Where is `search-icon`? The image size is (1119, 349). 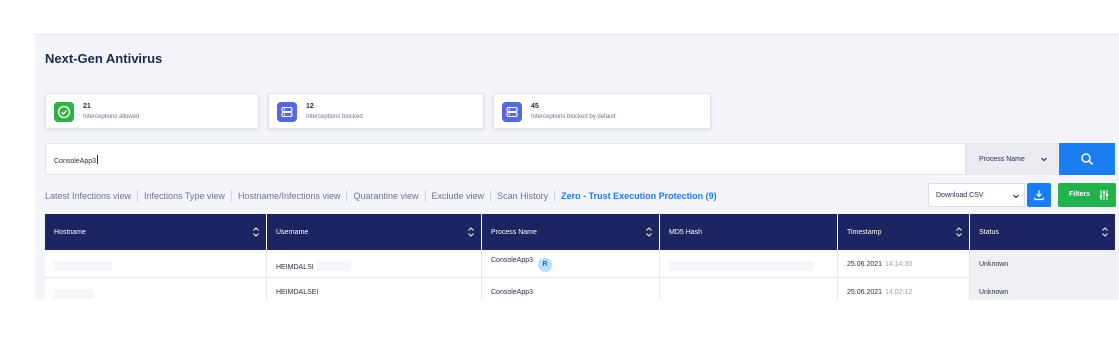 search-icon is located at coordinates (1087, 159).